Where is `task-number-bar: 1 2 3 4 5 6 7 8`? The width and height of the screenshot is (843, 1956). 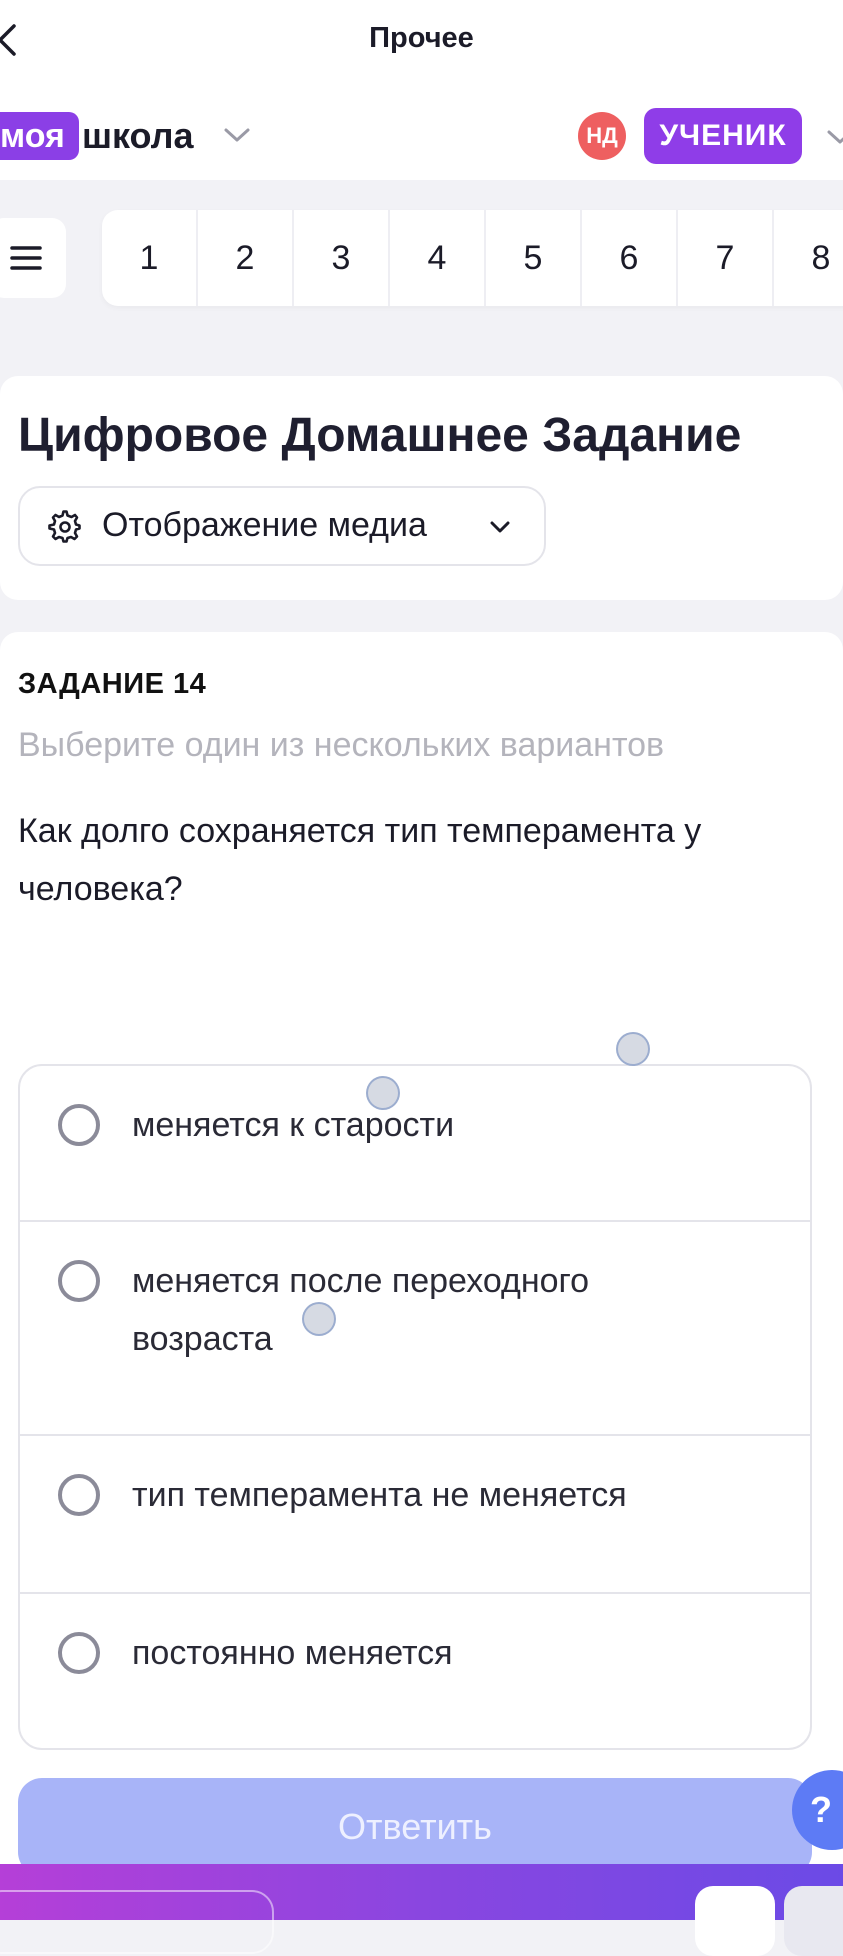 task-number-bar: 1 2 3 4 5 6 7 8 is located at coordinates (472, 258).